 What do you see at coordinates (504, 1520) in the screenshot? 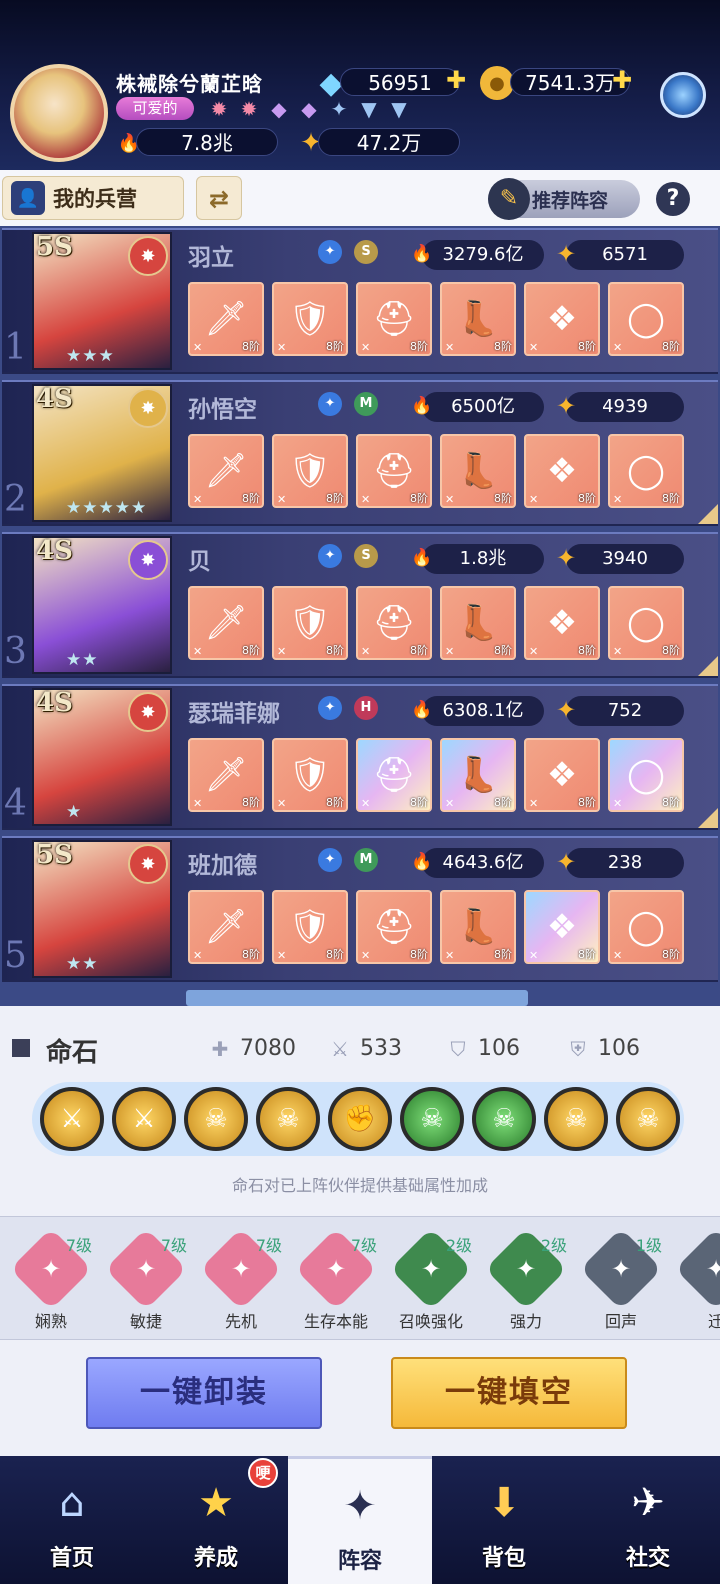
I see `nav-bag: ⬇ 背包` at bounding box center [504, 1520].